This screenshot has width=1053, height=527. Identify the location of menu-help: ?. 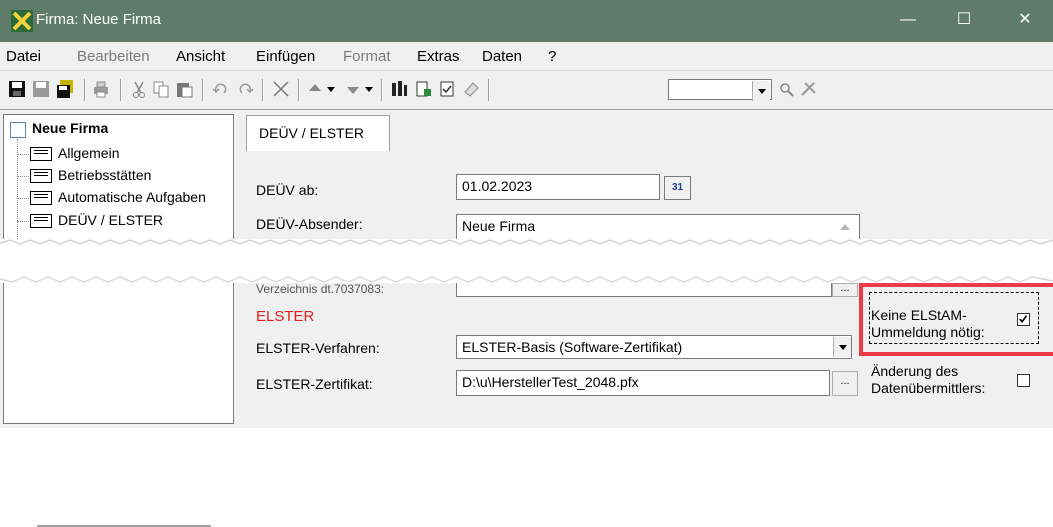
(552, 56).